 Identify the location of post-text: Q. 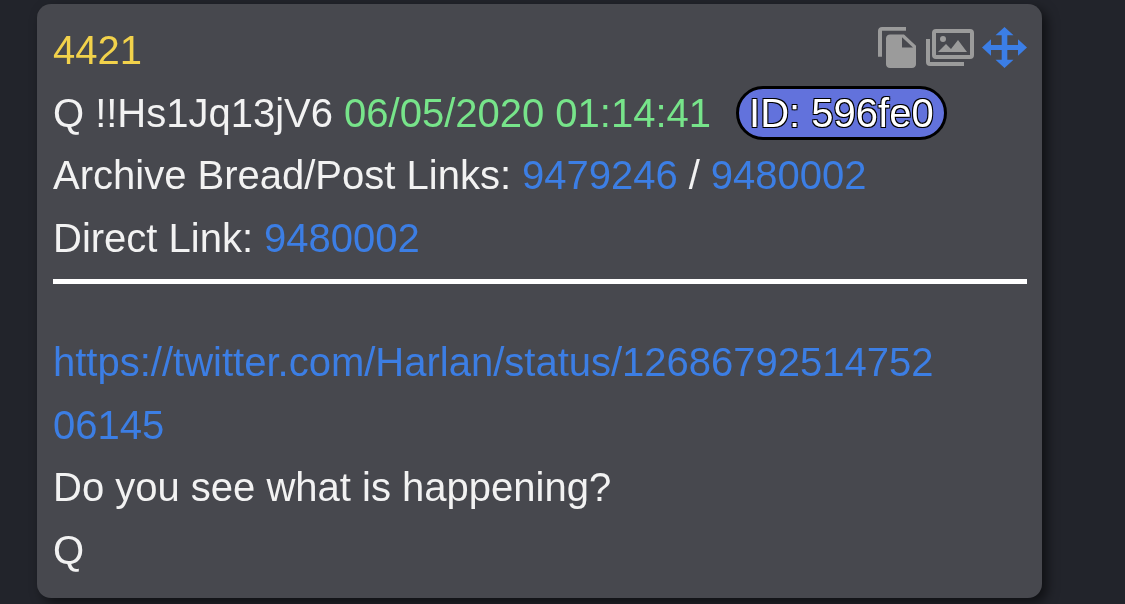
(69, 550).